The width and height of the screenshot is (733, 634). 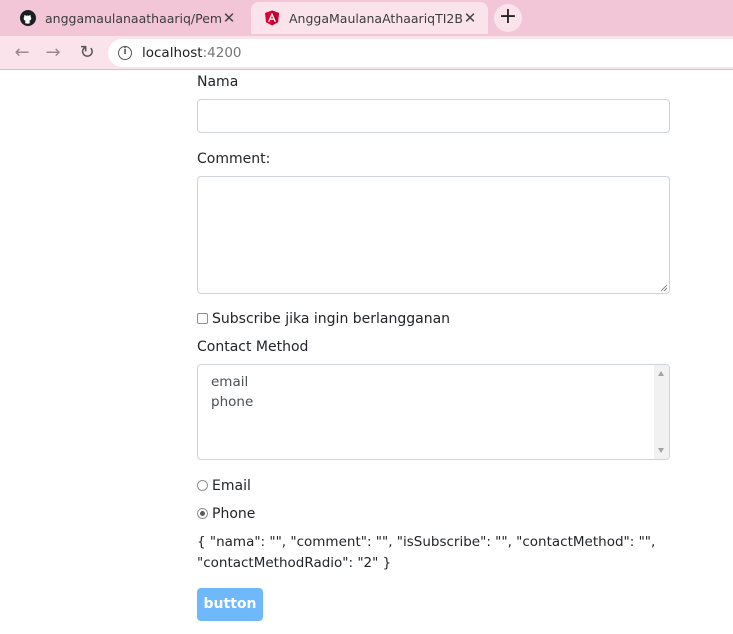 What do you see at coordinates (222, 53) in the screenshot?
I see `url-port: :4200` at bounding box center [222, 53].